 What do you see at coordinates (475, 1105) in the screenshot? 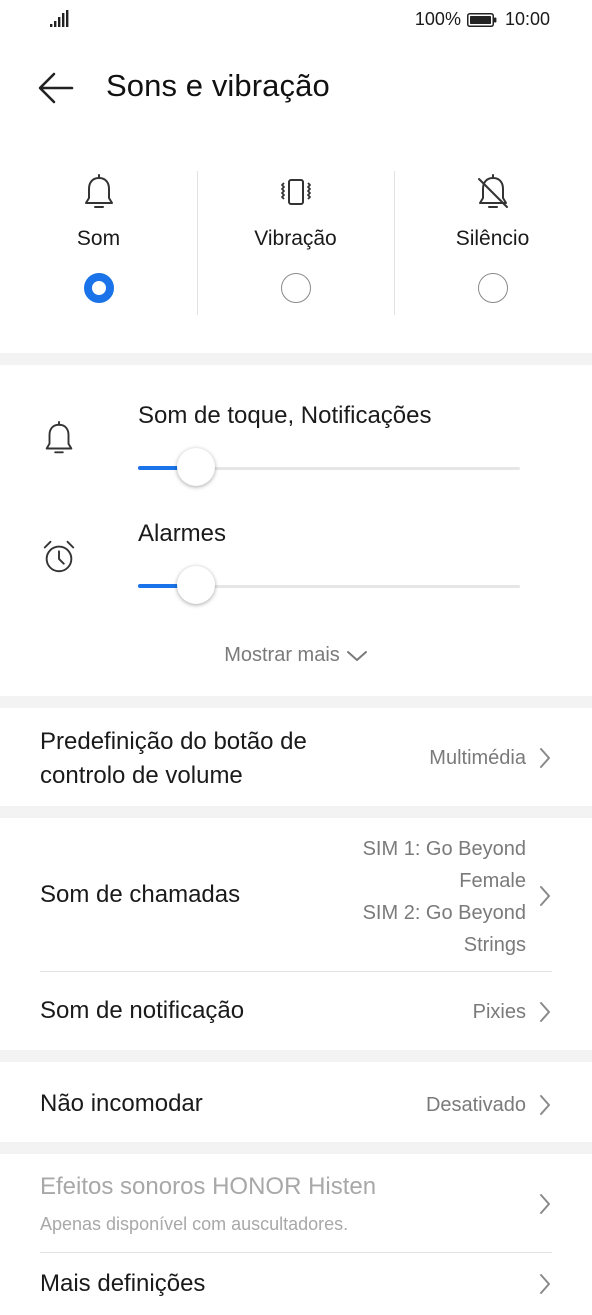
I see `item-value: Desativado` at bounding box center [475, 1105].